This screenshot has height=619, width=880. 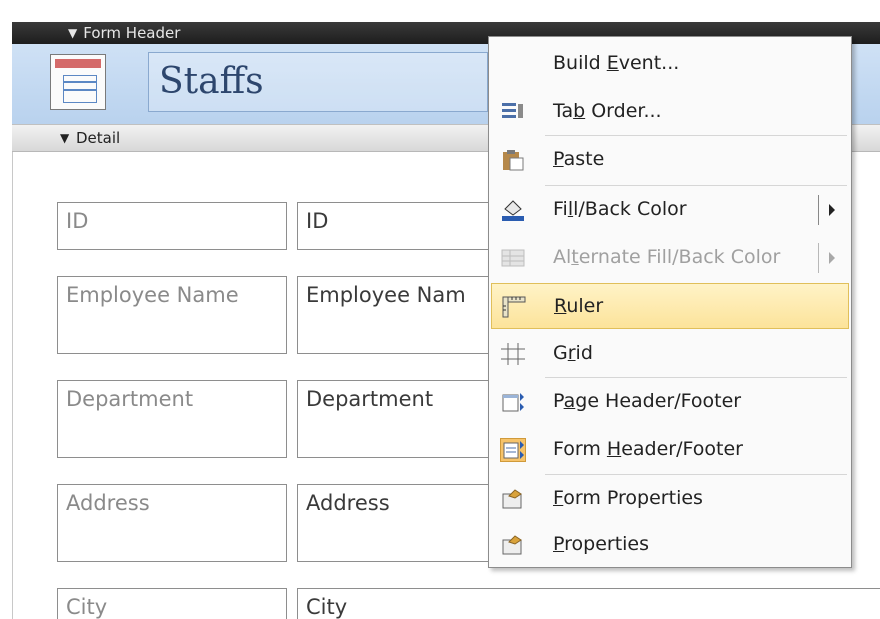 I want to click on form-header-footer-icon, so click(x=513, y=450).